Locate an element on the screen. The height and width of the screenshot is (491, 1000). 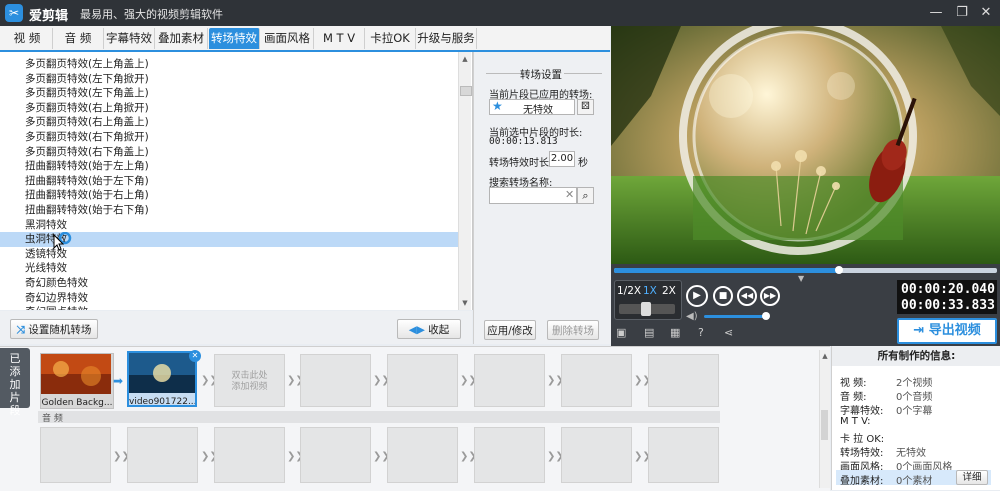
tab-mtv: M T V is located at coordinates (339, 38).